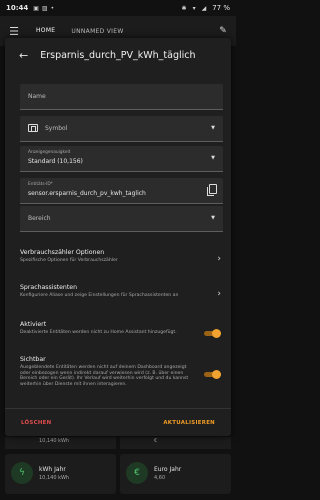 The width and height of the screenshot is (320, 500). I want to click on menu-icon: ☰, so click(14, 31).